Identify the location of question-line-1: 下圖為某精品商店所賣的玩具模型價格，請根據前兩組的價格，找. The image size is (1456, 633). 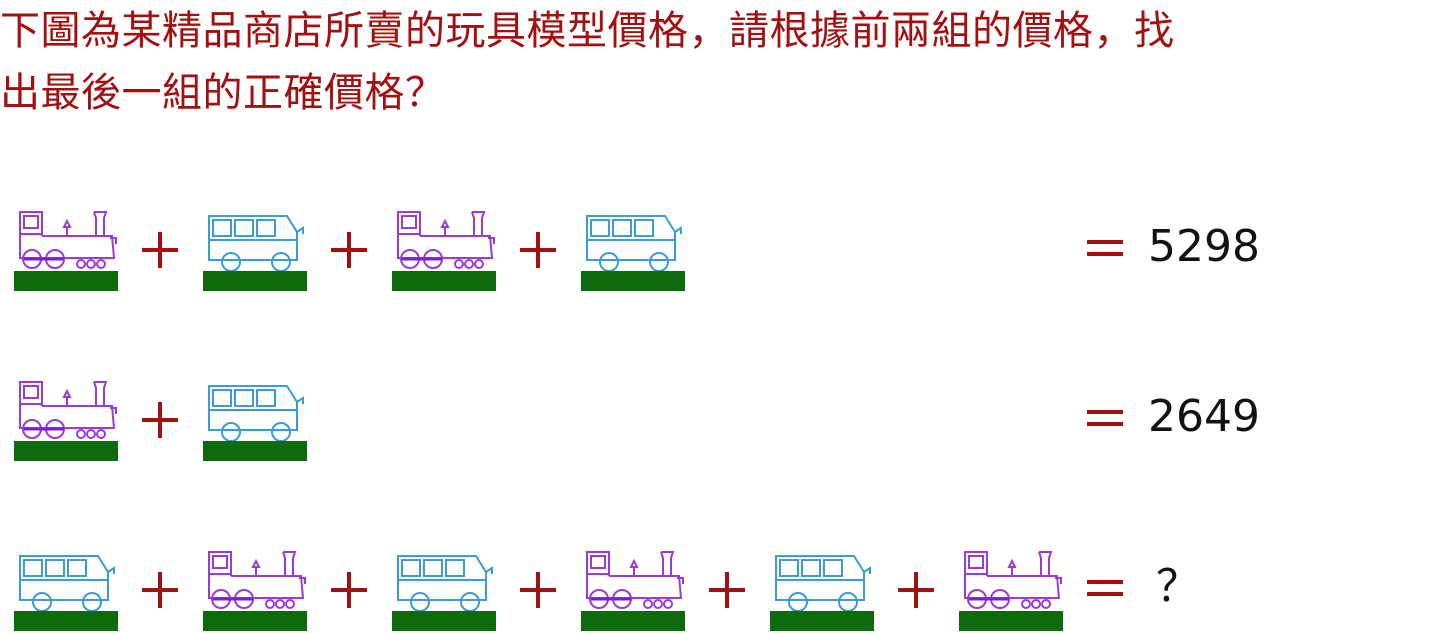
(587, 31).